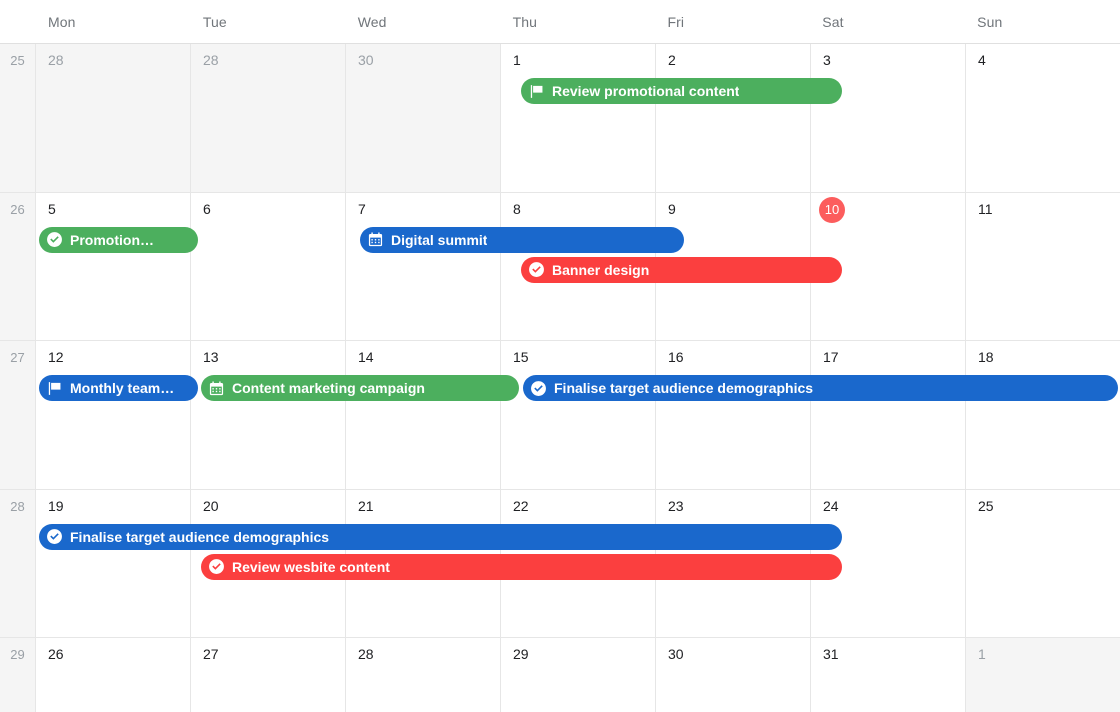 The width and height of the screenshot is (1120, 712). I want to click on day-number: 6, so click(207, 209).